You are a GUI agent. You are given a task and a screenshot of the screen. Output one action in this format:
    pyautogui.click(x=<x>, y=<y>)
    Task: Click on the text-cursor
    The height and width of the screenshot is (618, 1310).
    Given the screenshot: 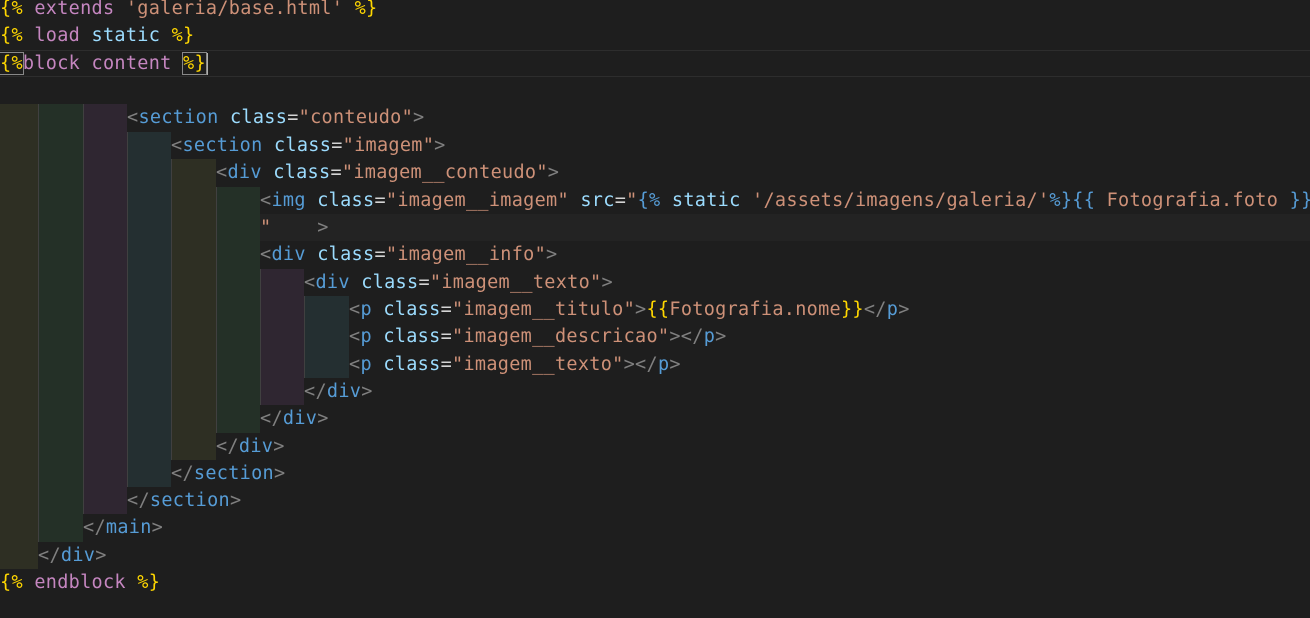 What is the action you would take?
    pyautogui.click(x=206, y=64)
    